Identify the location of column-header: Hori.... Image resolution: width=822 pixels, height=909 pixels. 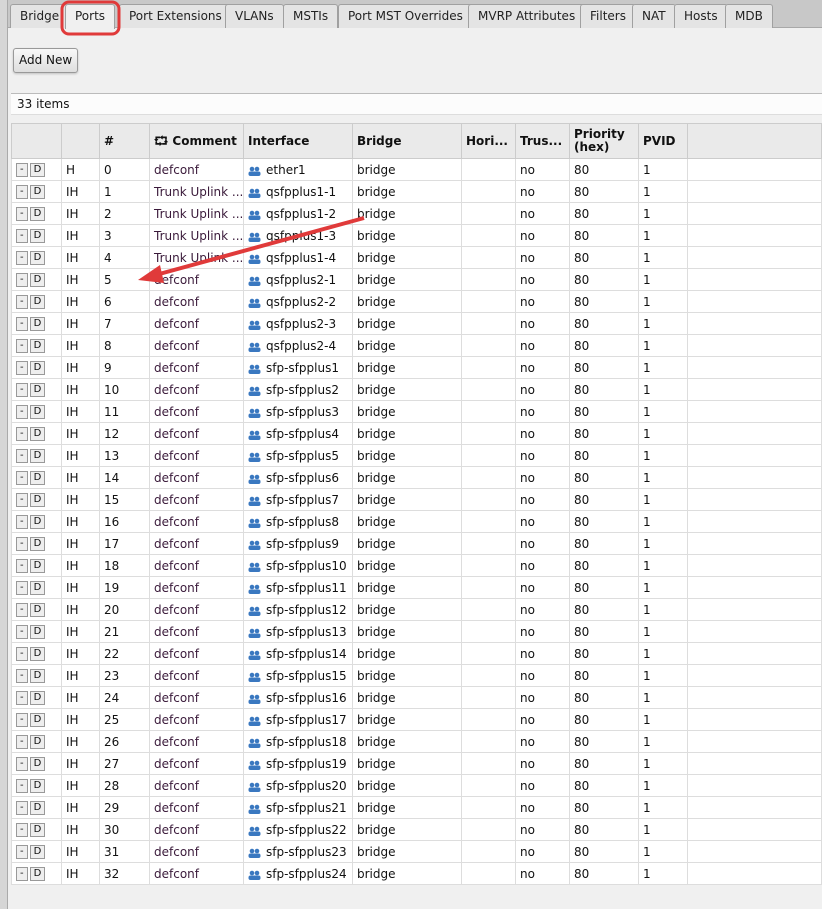
(488, 141).